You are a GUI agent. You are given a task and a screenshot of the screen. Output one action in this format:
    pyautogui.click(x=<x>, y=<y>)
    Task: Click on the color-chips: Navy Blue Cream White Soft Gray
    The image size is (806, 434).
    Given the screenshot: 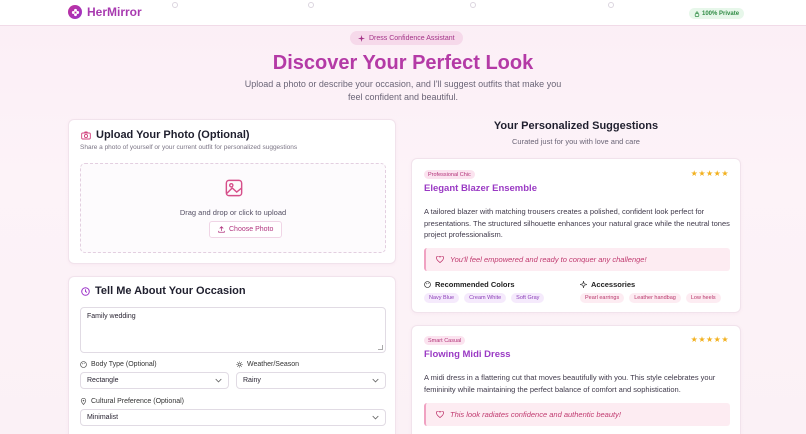 What is the action you would take?
    pyautogui.click(x=484, y=298)
    